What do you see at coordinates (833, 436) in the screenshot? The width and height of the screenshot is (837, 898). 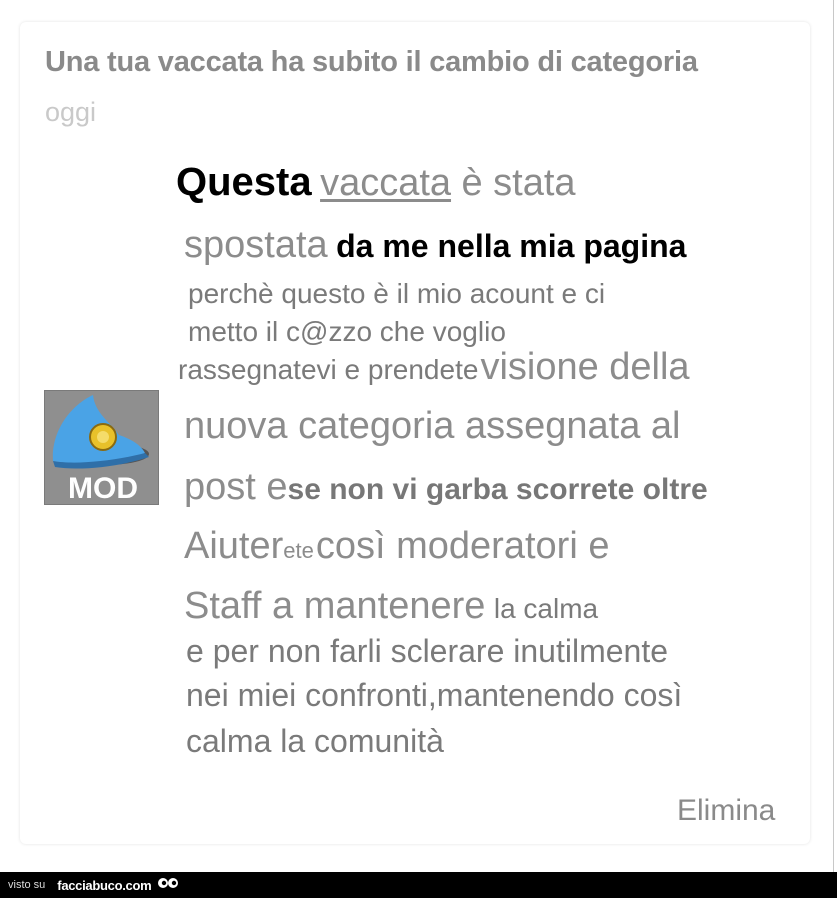 I see `page-edge-divider` at bounding box center [833, 436].